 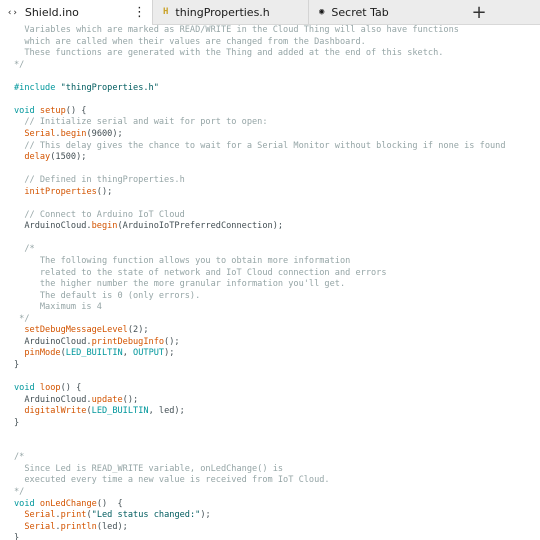 I want to click on tab-shield-ino: ‹› Shield.ino ⋮, so click(x=76, y=12).